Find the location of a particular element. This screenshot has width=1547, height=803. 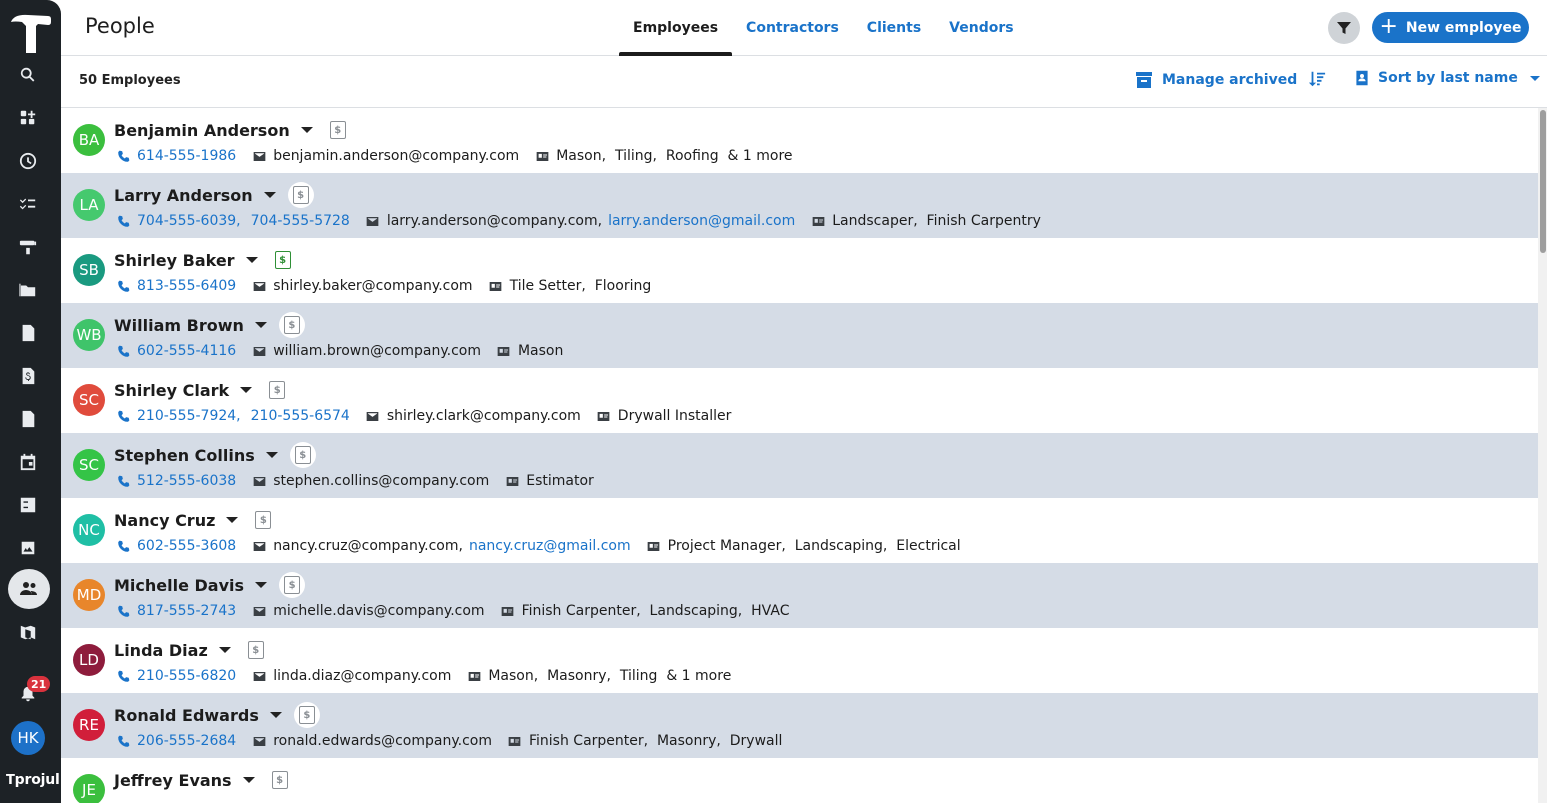

folders-icon is located at coordinates (28, 290).